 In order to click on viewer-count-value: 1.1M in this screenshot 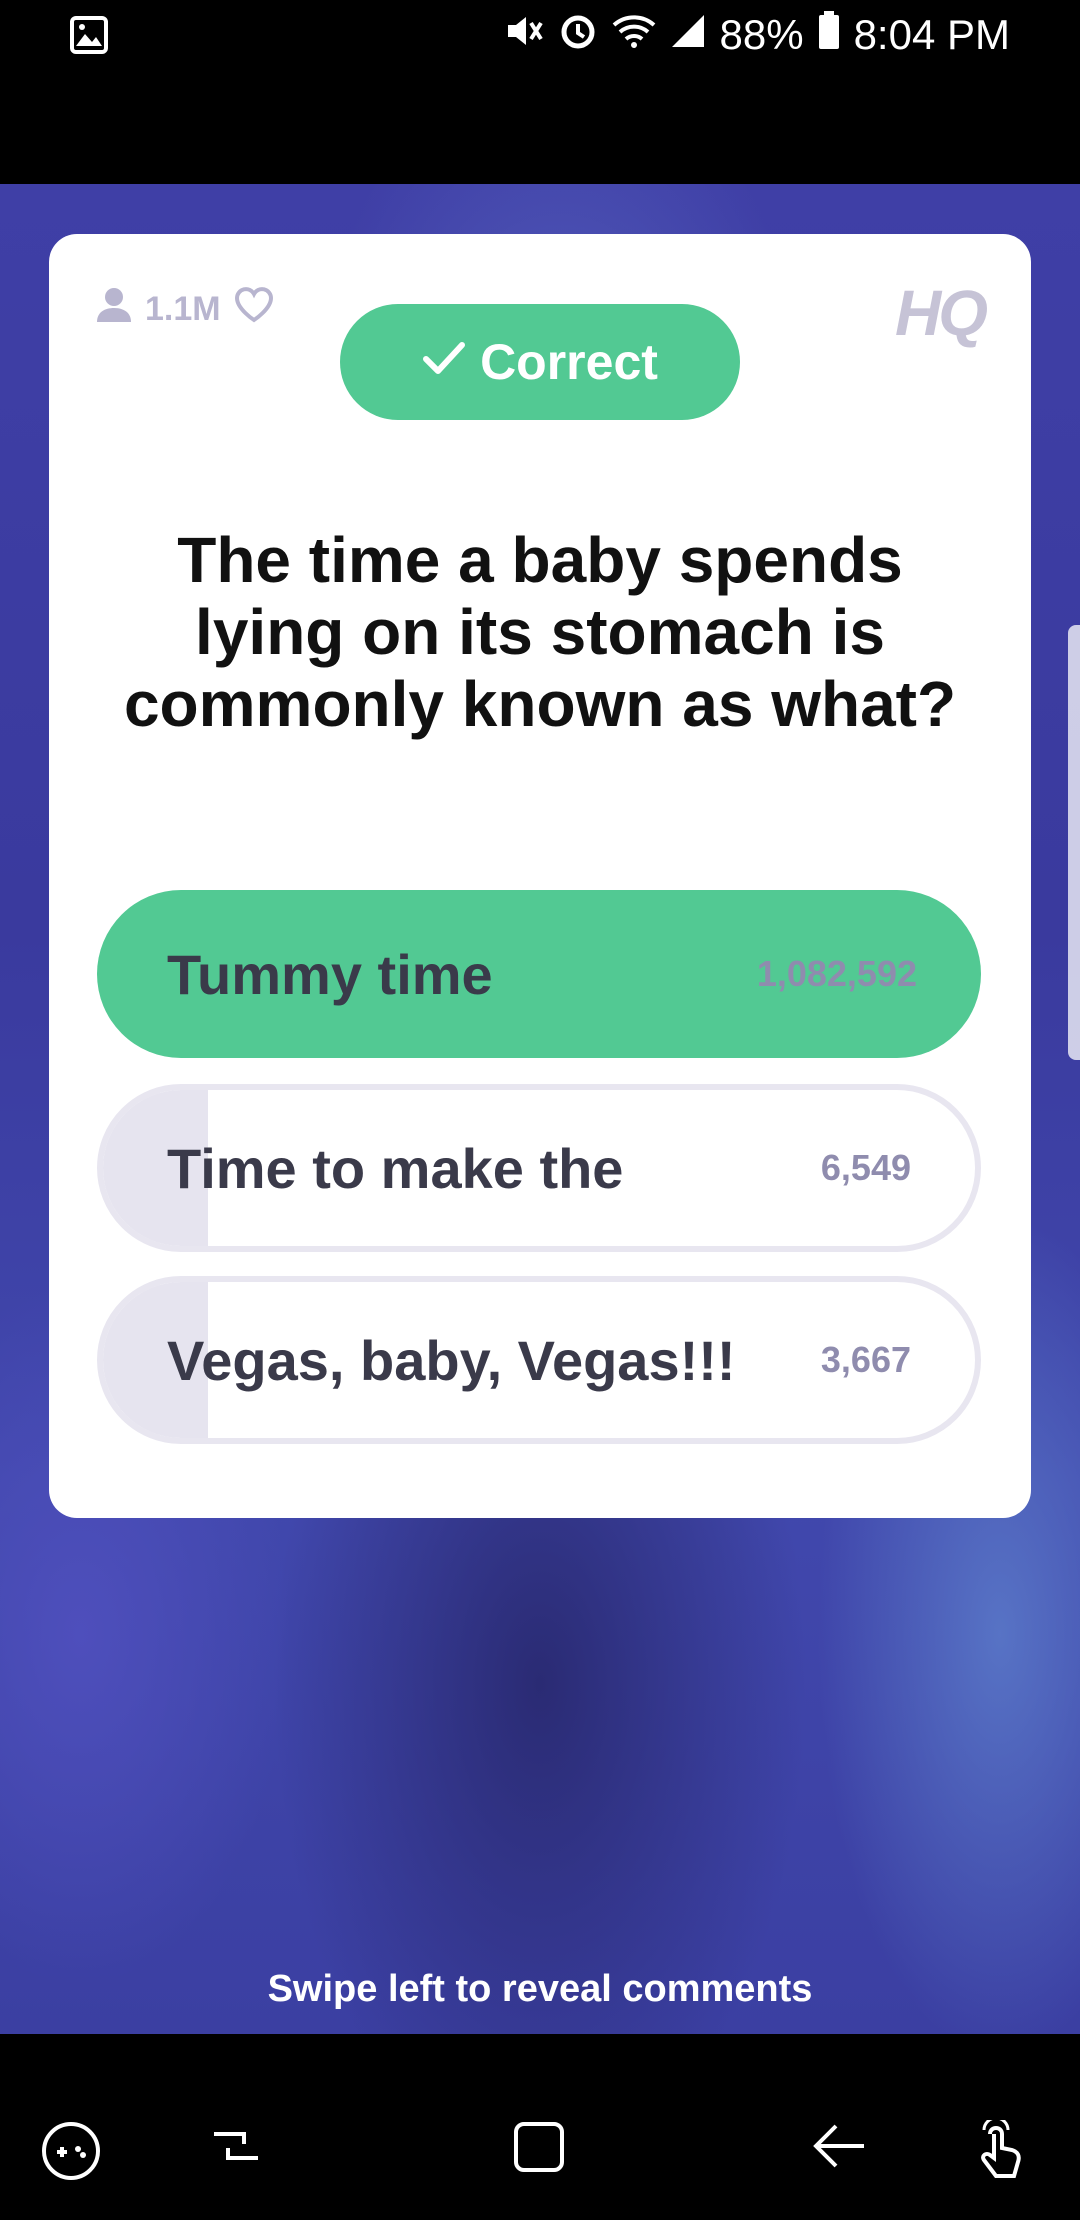, I will do `click(183, 309)`.